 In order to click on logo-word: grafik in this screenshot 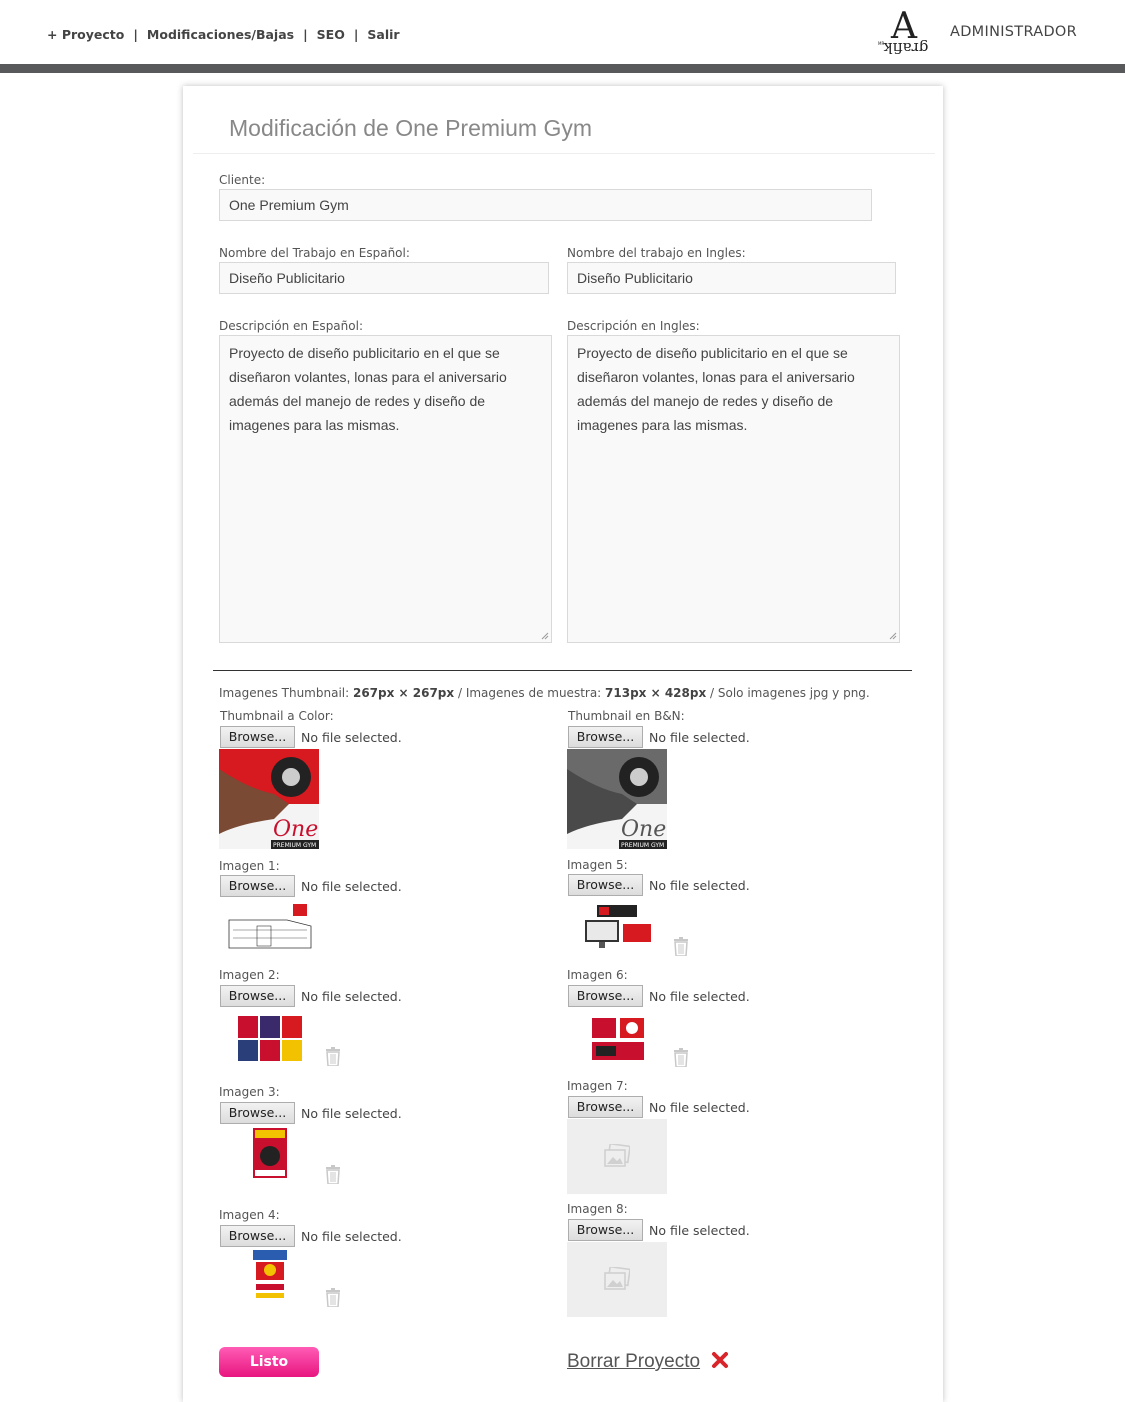, I will do `click(906, 48)`.